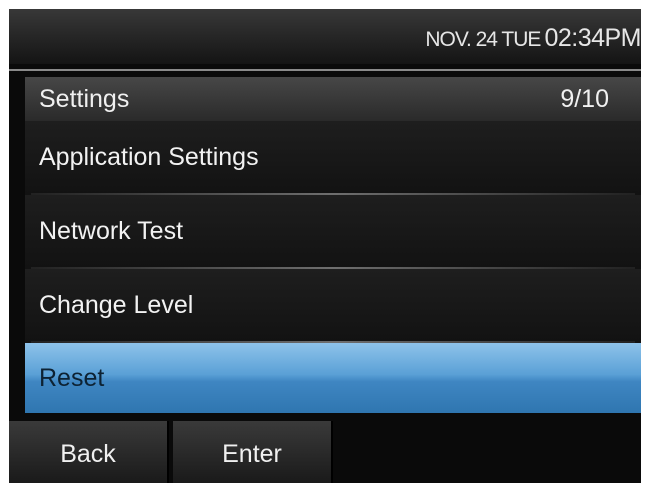  Describe the element at coordinates (584, 99) in the screenshot. I see `page-indicator: 9/10` at that location.